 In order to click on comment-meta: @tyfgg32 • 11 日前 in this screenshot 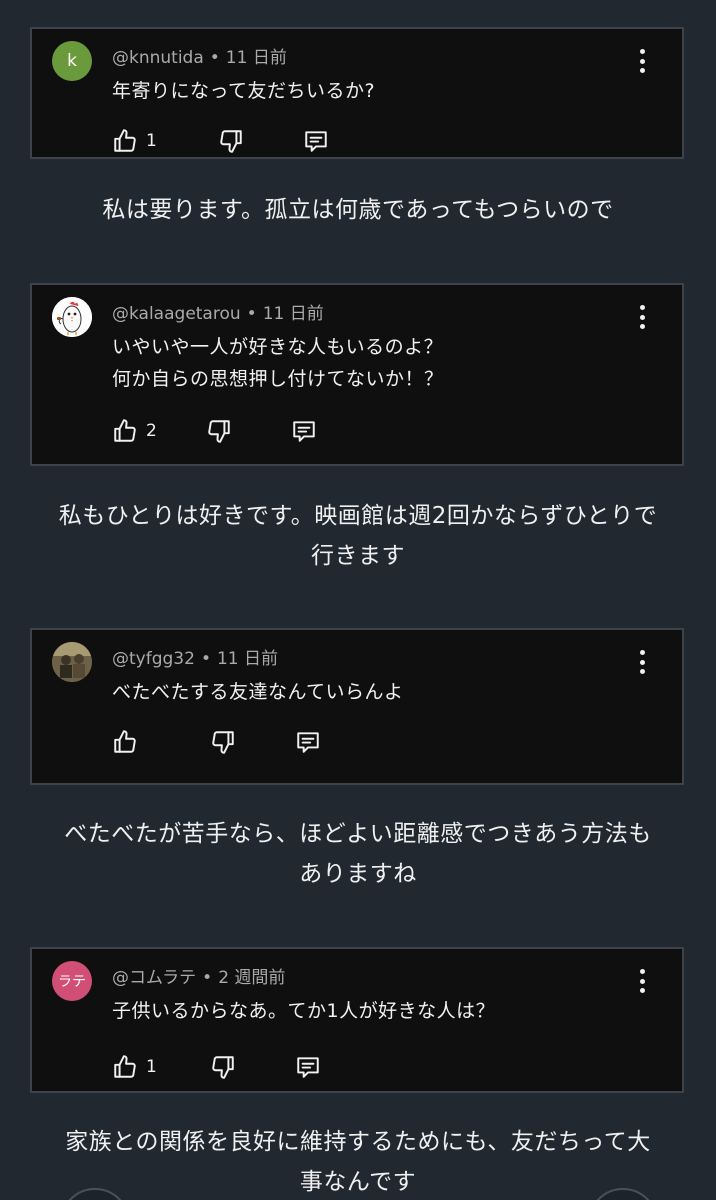, I will do `click(195, 656)`.